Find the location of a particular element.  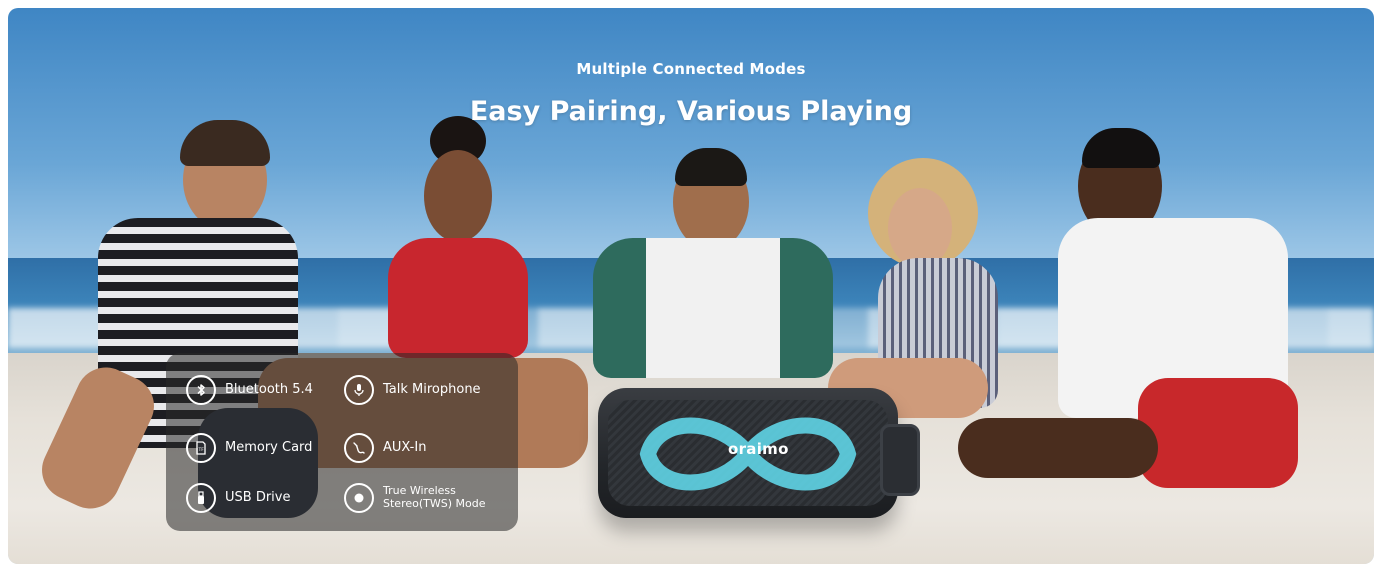

feature-label: AUX-In is located at coordinates (405, 447).